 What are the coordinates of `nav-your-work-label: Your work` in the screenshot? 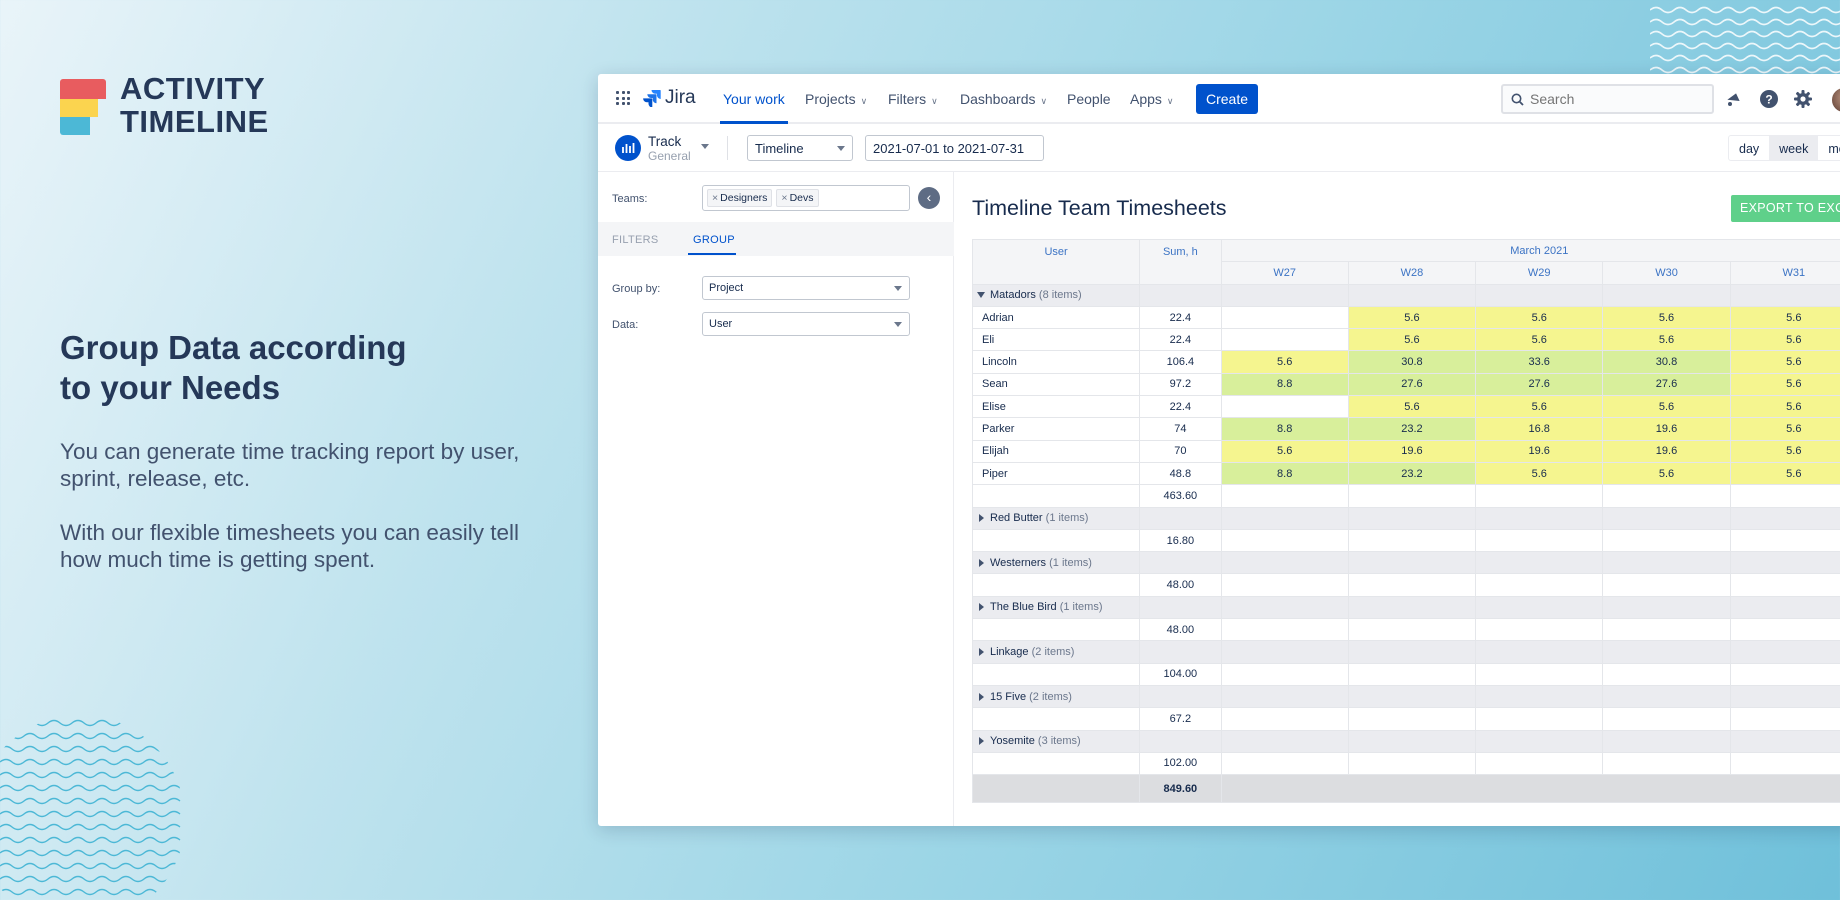 It's located at (754, 99).